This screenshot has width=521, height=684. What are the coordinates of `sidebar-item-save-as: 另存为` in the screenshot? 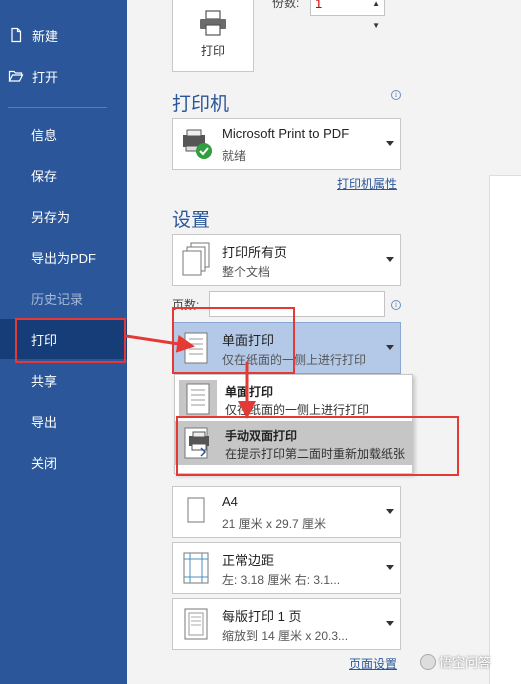 It's located at (63, 216).